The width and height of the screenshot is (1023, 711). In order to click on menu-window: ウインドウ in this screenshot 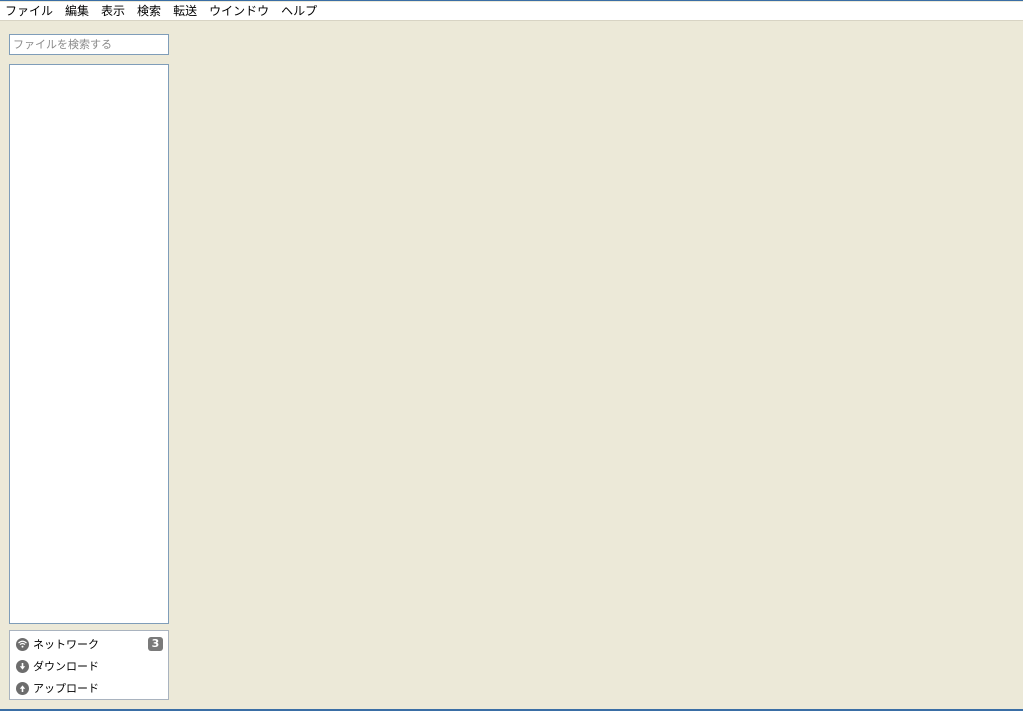, I will do `click(239, 11)`.